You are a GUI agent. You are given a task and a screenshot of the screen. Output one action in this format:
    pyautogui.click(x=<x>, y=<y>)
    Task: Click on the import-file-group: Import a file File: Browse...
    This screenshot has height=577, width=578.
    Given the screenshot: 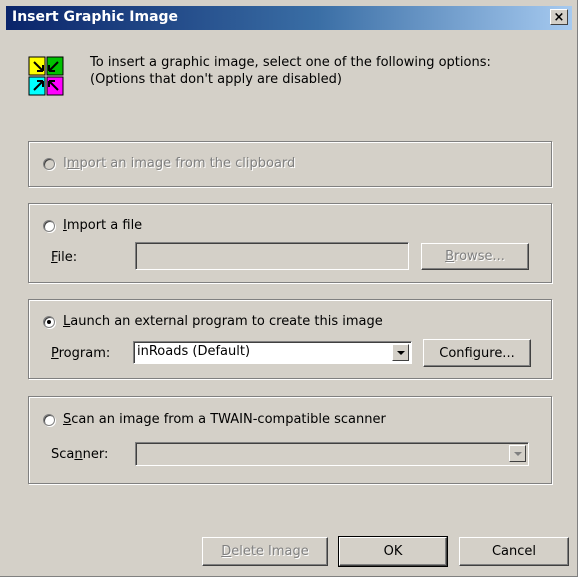 What is the action you would take?
    pyautogui.click(x=290, y=243)
    